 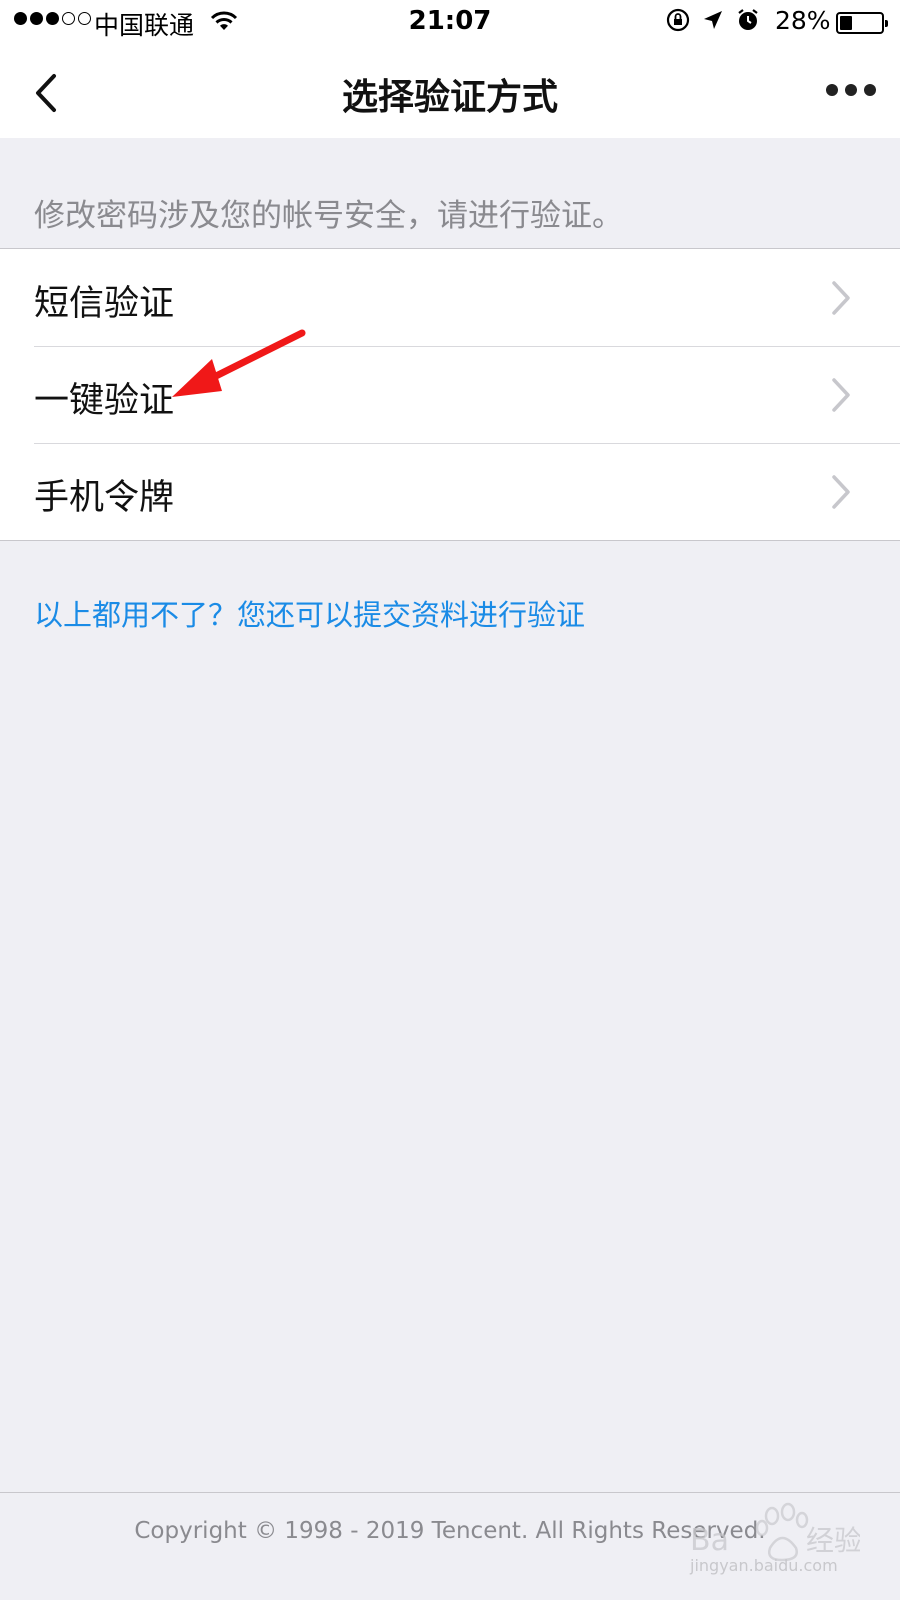 I want to click on battery-icon, so click(x=862, y=23).